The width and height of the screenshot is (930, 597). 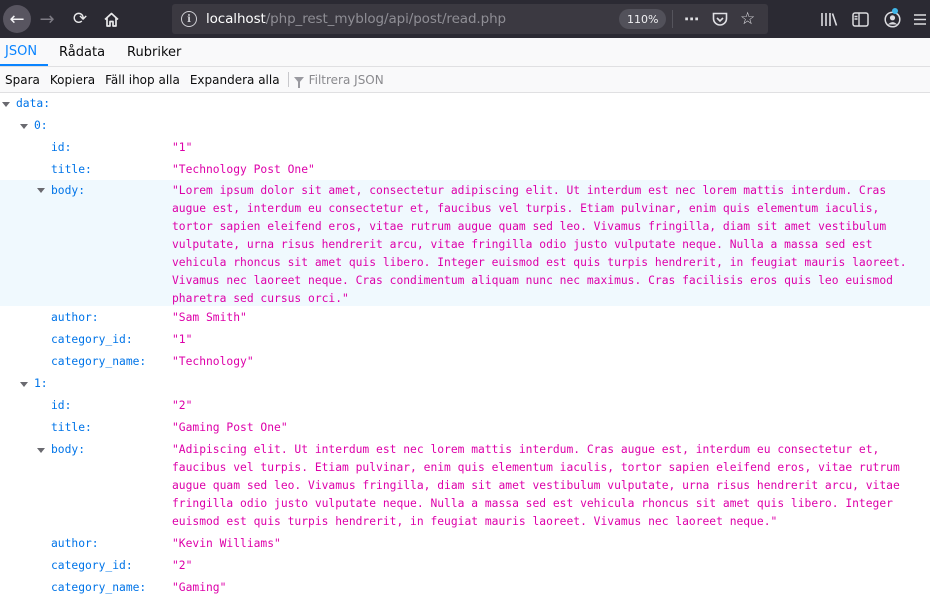 I want to click on tree-row: category_name: "Technology", so click(x=465, y=362).